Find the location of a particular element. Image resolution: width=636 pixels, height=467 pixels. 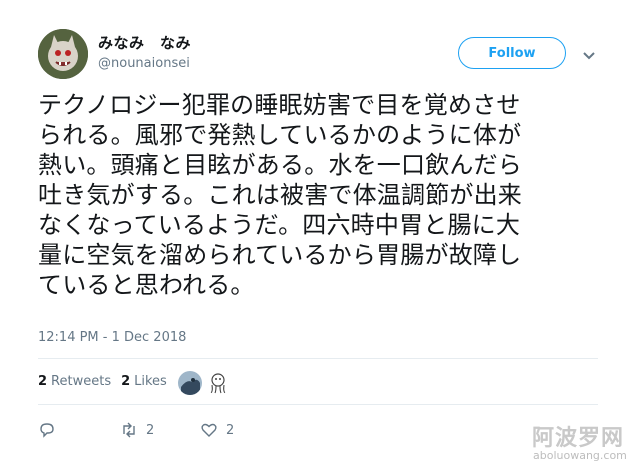

tweet-text-line: なくなっているようだ。四六時中胃と腸に大 is located at coordinates (279, 225).